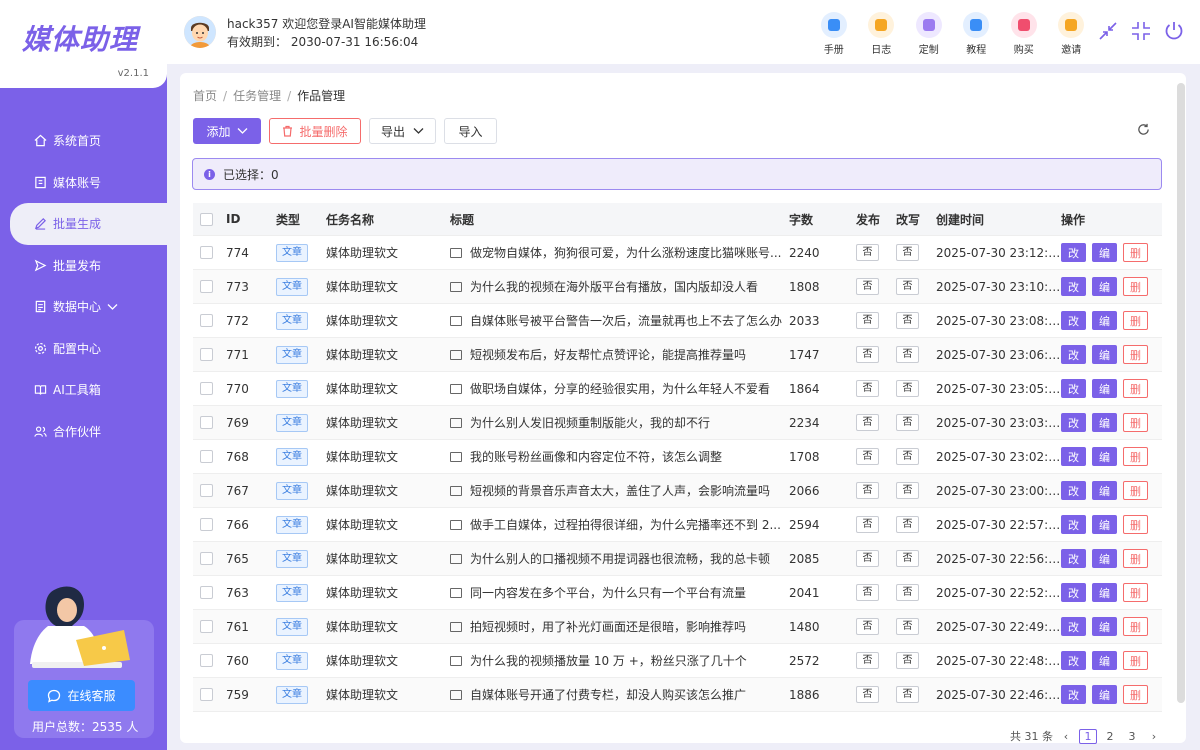 The image size is (1200, 750). What do you see at coordinates (626, 320) in the screenshot?
I see `cell-title: 自媒体账号被平台警告一次后，流量就再也上不去了怎么办` at bounding box center [626, 320].